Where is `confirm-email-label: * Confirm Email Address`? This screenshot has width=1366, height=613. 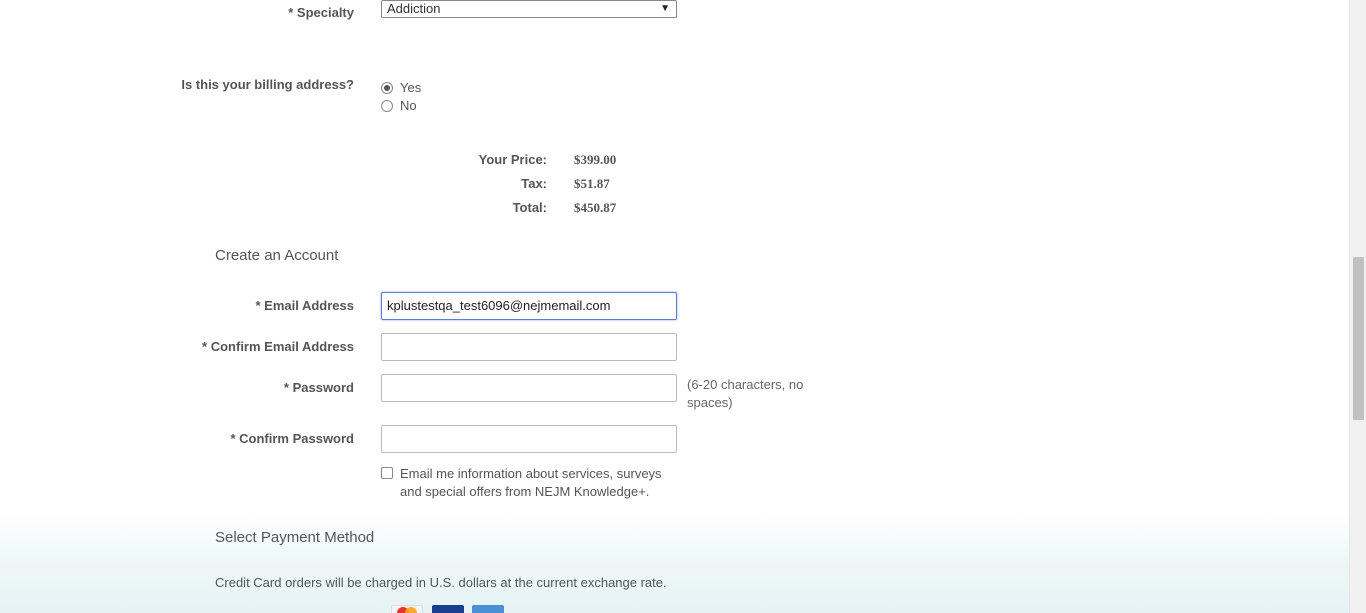 confirm-email-label: * Confirm Email Address is located at coordinates (278, 346).